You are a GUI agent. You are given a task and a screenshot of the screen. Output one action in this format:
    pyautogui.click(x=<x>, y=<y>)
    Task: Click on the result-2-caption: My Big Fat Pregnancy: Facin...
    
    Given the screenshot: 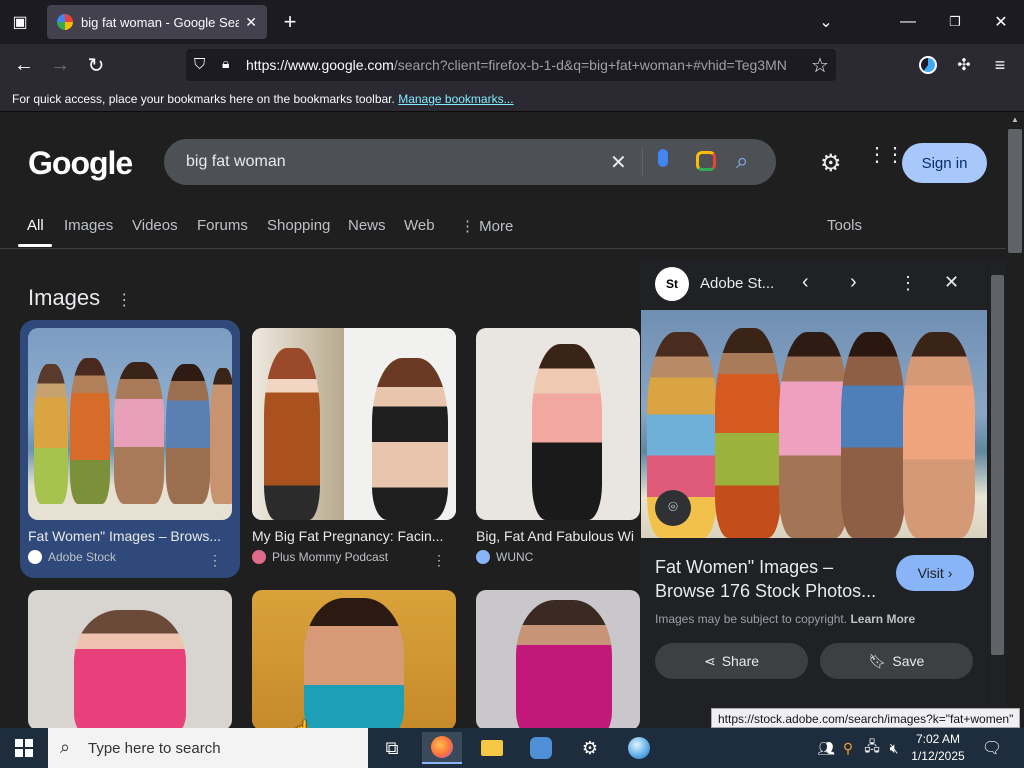 What is the action you would take?
    pyautogui.click(x=354, y=536)
    